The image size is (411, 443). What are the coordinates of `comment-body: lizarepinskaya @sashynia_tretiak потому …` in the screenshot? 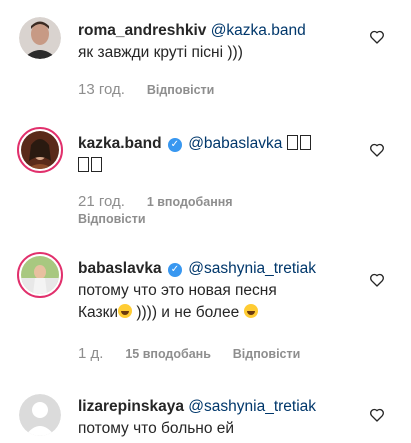 It's located at (219, 418).